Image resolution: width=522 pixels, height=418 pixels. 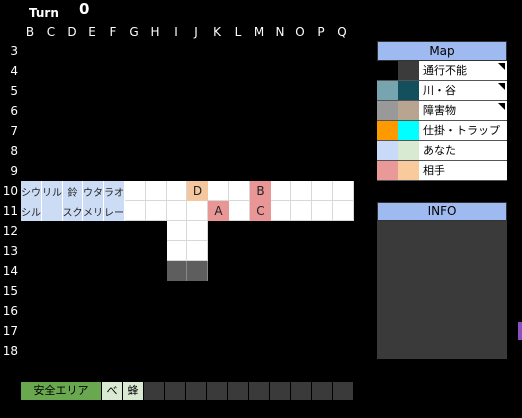 I want to click on legend-row-5: 相手, so click(x=442, y=171).